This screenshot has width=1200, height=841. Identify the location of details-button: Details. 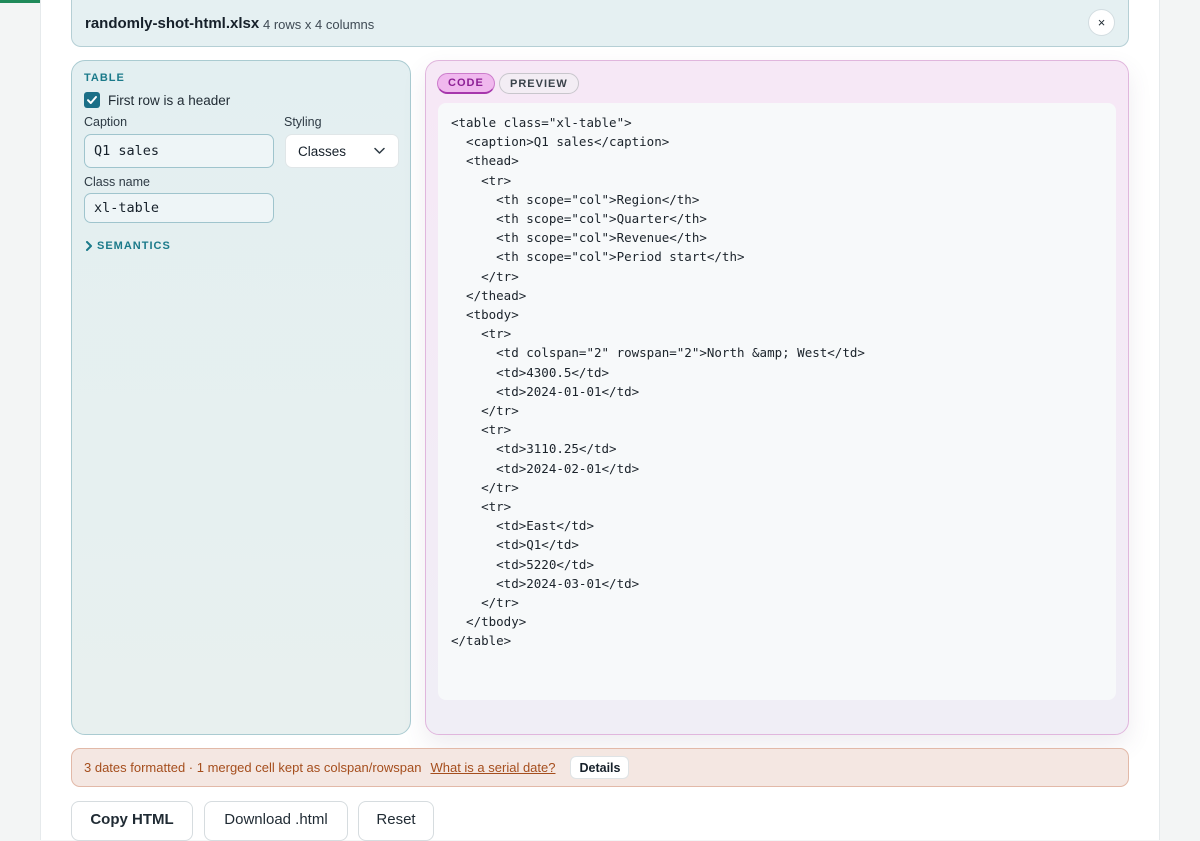
(600, 767).